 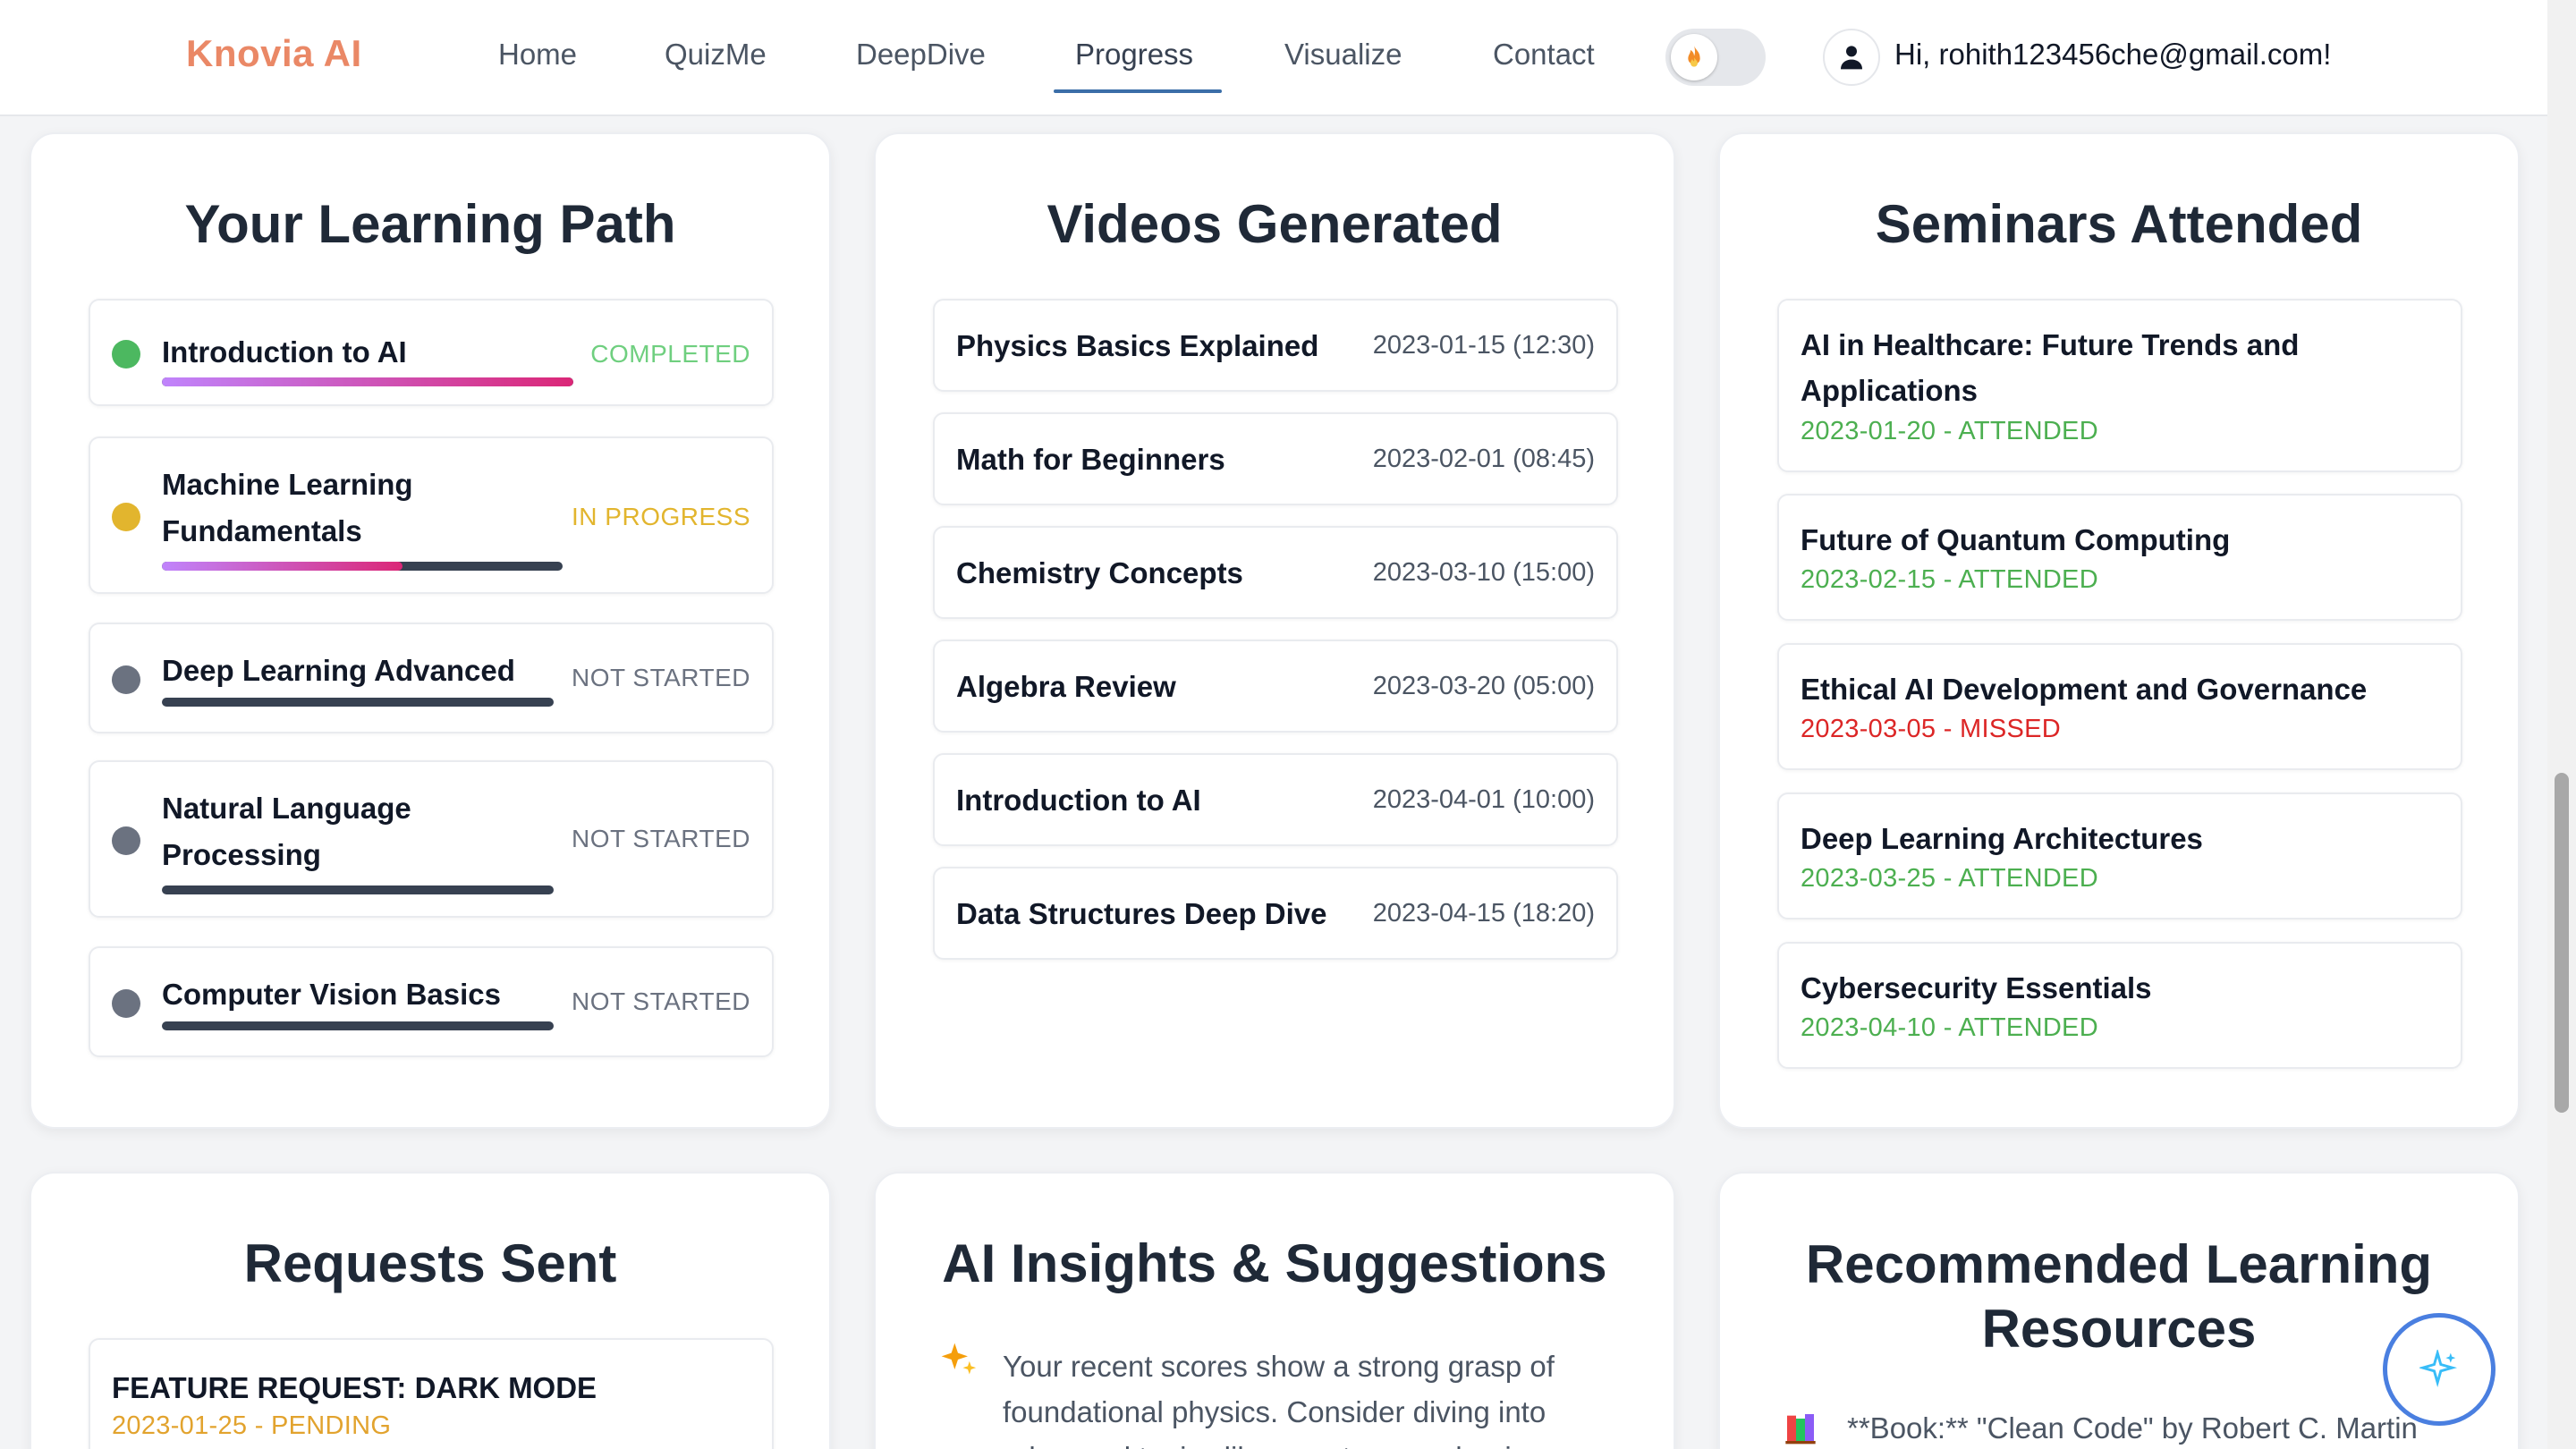 What do you see at coordinates (1275, 572) in the screenshot?
I see `video-item: Chemistry Concepts 2023-03-10 (15:00)` at bounding box center [1275, 572].